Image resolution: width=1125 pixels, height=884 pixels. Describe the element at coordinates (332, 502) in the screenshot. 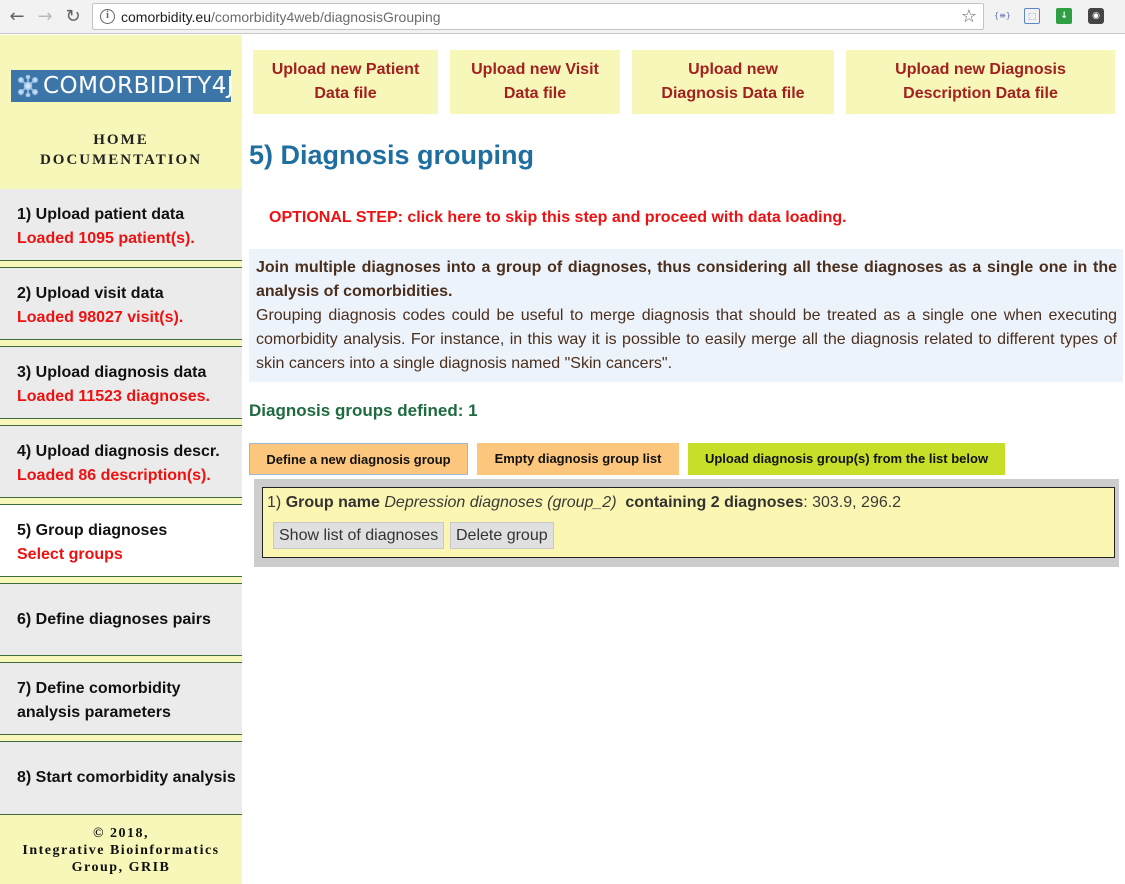

I see `group-name-label: Group name` at that location.